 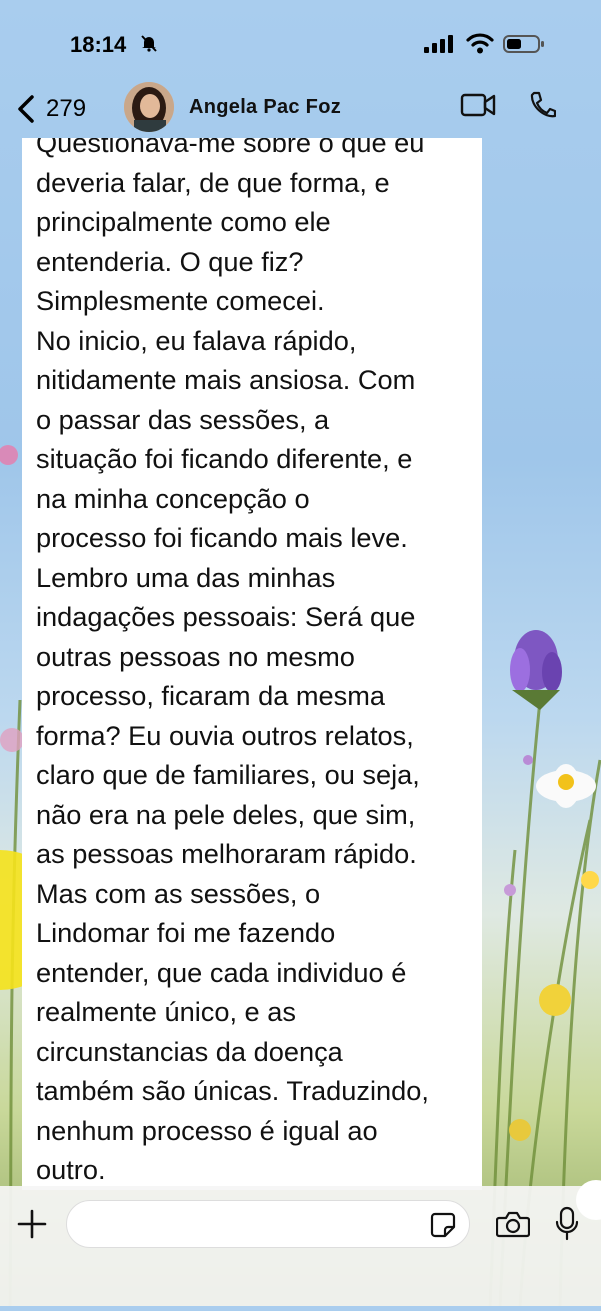 What do you see at coordinates (513, 1224) in the screenshot?
I see `camera-icon` at bounding box center [513, 1224].